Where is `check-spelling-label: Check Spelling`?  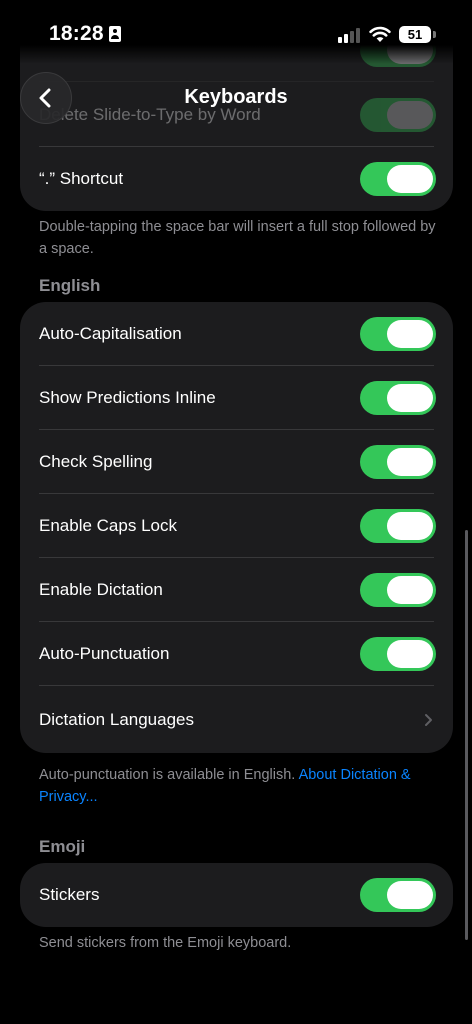 check-spelling-label: Check Spelling is located at coordinates (96, 461).